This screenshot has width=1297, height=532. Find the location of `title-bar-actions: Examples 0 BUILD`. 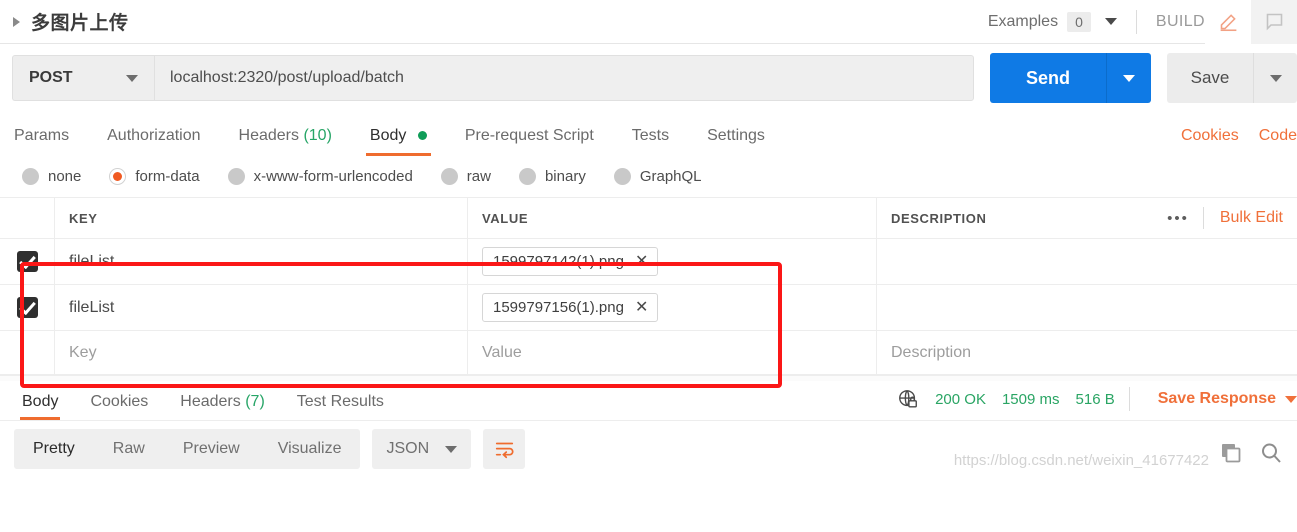

title-bar-actions: Examples 0 BUILD is located at coordinates (1142, 22).